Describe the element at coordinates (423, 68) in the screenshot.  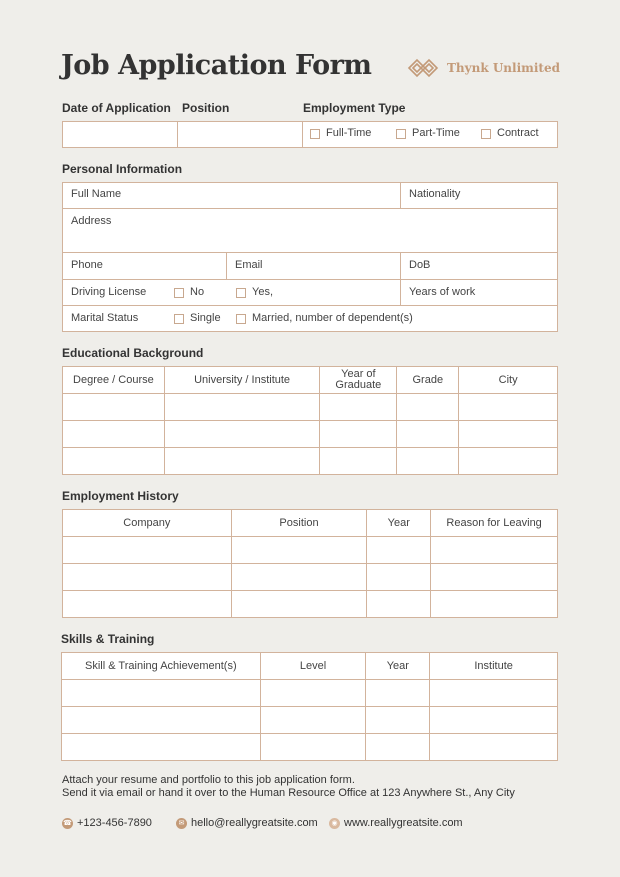
I see `brand-logo-icon` at that location.